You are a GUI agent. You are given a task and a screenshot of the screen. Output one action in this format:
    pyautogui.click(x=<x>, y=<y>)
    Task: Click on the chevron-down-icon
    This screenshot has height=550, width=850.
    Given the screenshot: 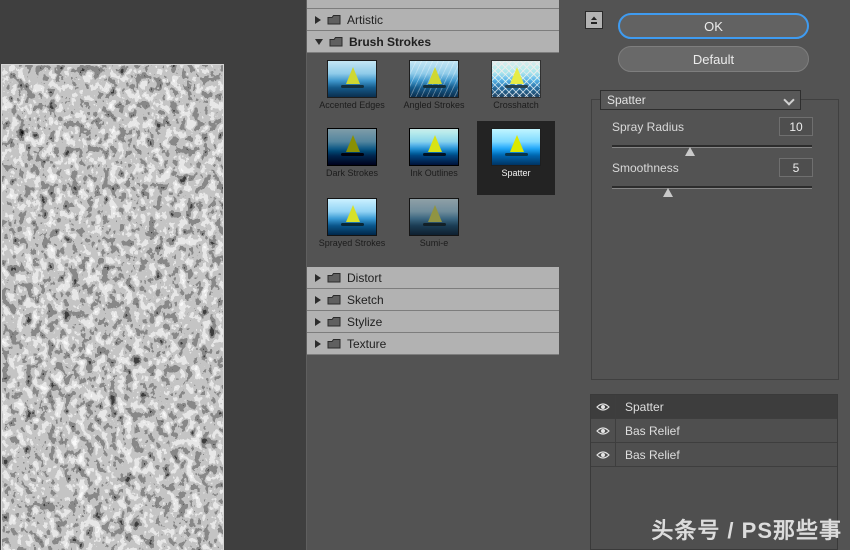 What is the action you would take?
    pyautogui.click(x=789, y=100)
    